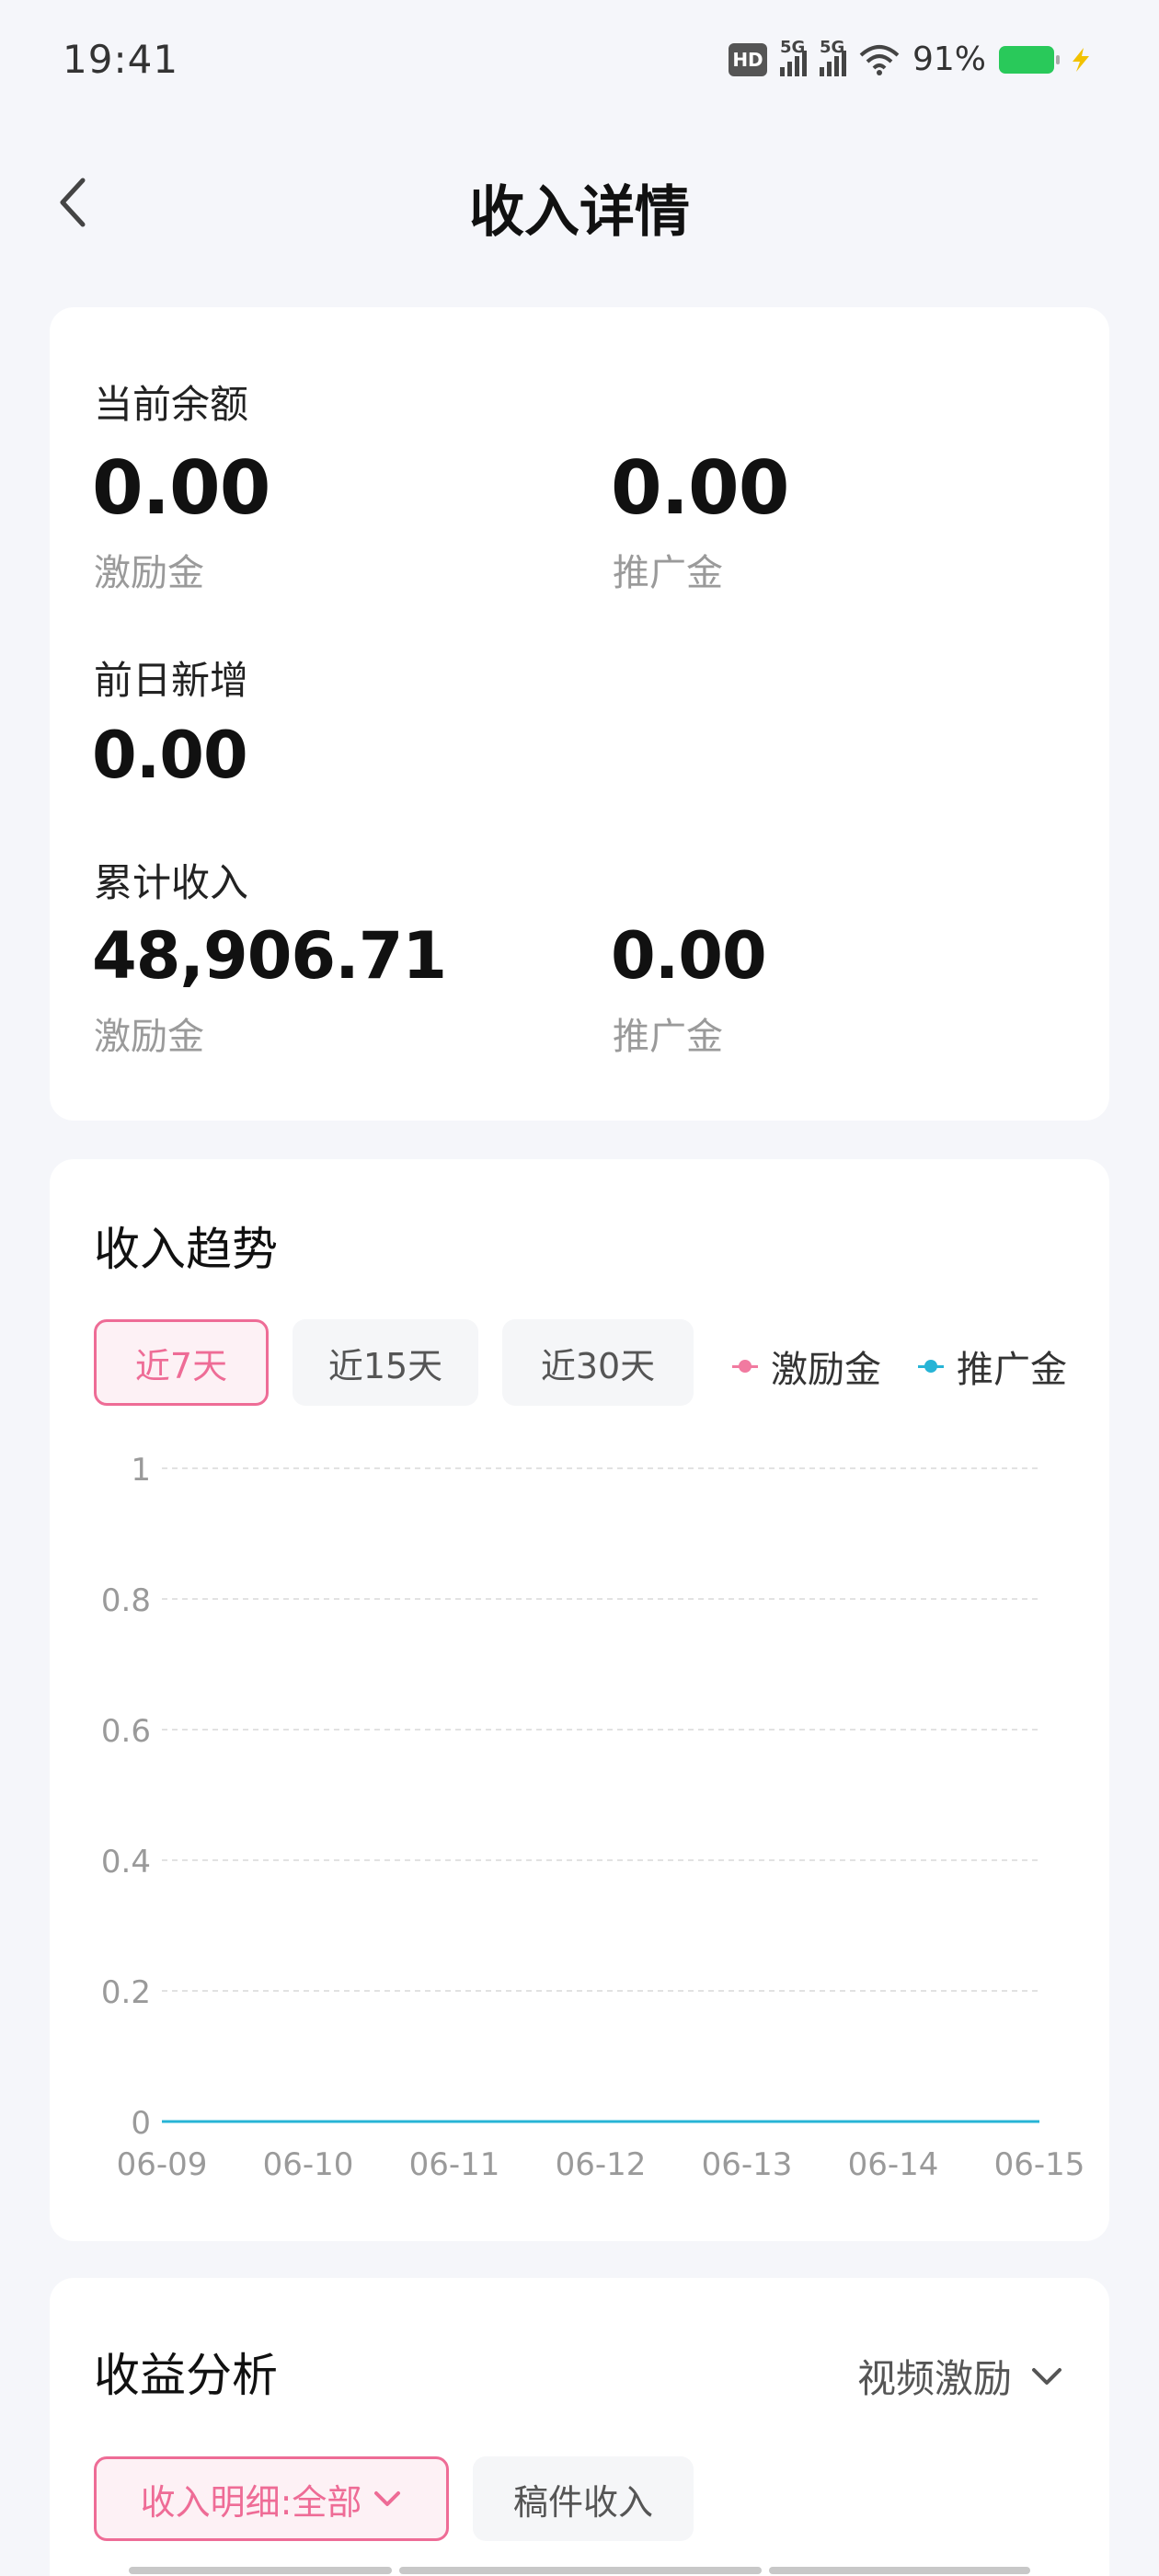 This screenshot has width=1159, height=2576. What do you see at coordinates (141, 1470) in the screenshot?
I see `y-tick-label: 1` at bounding box center [141, 1470].